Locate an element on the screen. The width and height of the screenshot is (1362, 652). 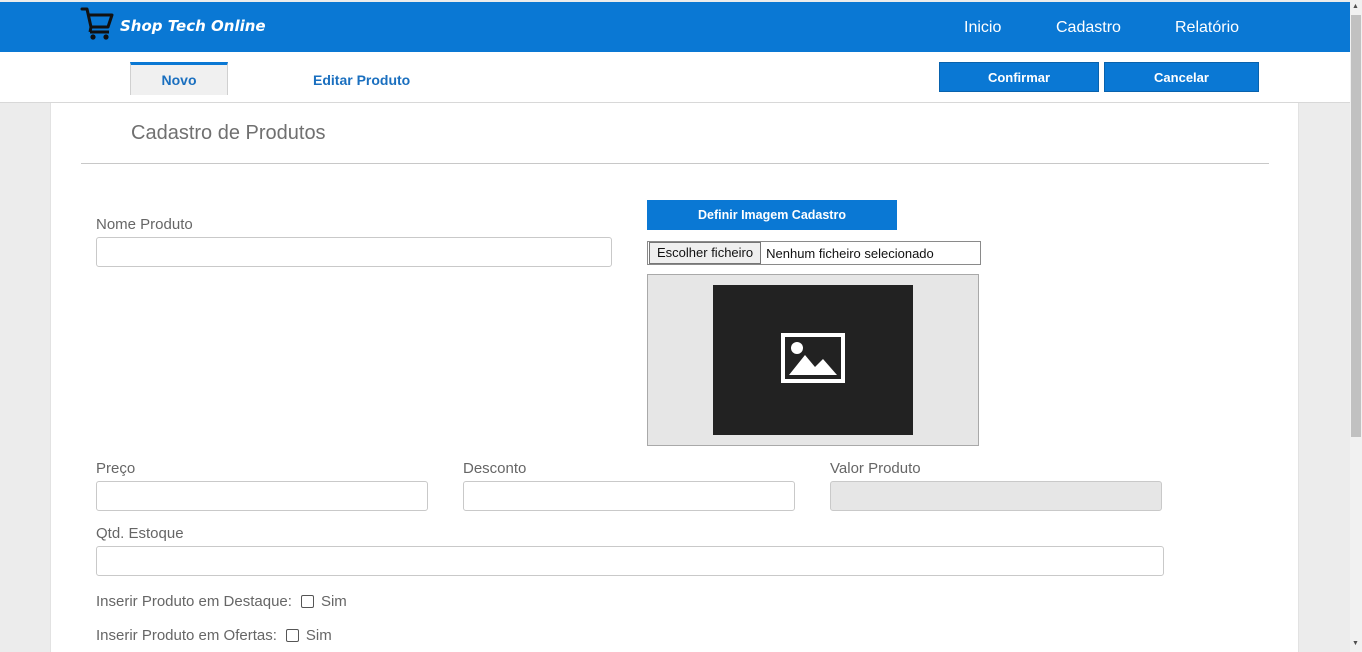
desconto-input is located at coordinates (629, 496).